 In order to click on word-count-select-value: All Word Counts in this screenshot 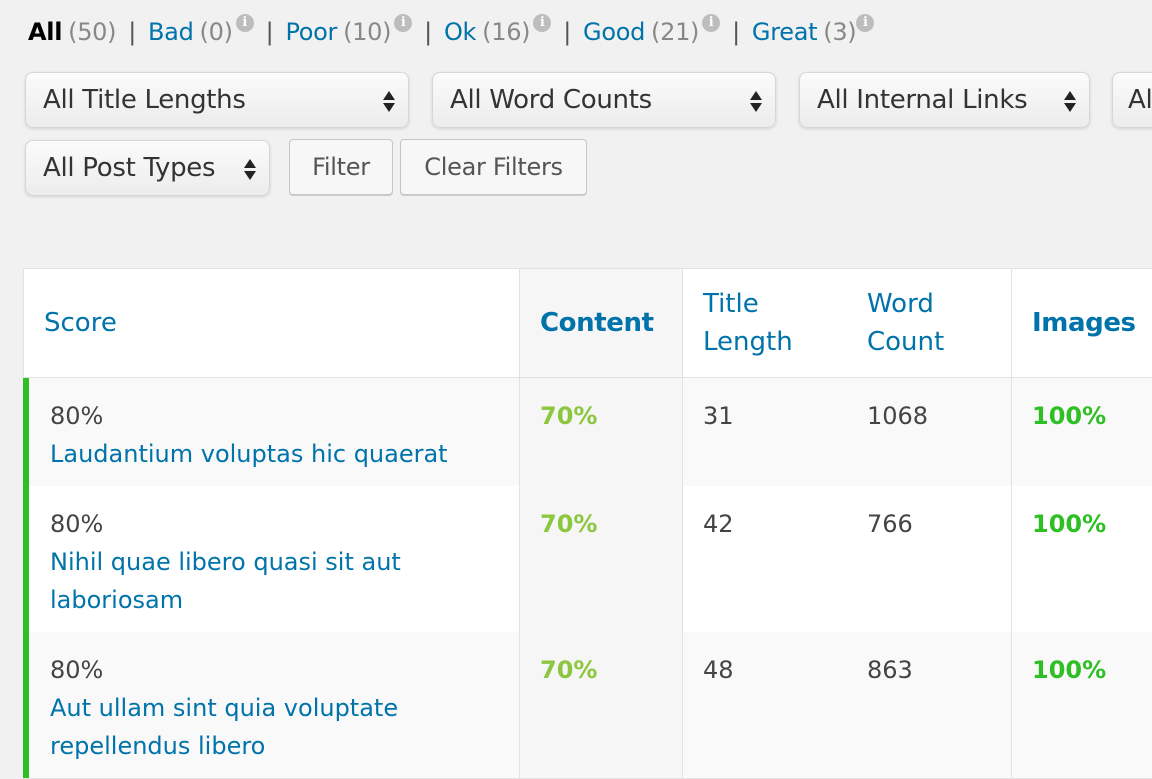, I will do `click(551, 100)`.